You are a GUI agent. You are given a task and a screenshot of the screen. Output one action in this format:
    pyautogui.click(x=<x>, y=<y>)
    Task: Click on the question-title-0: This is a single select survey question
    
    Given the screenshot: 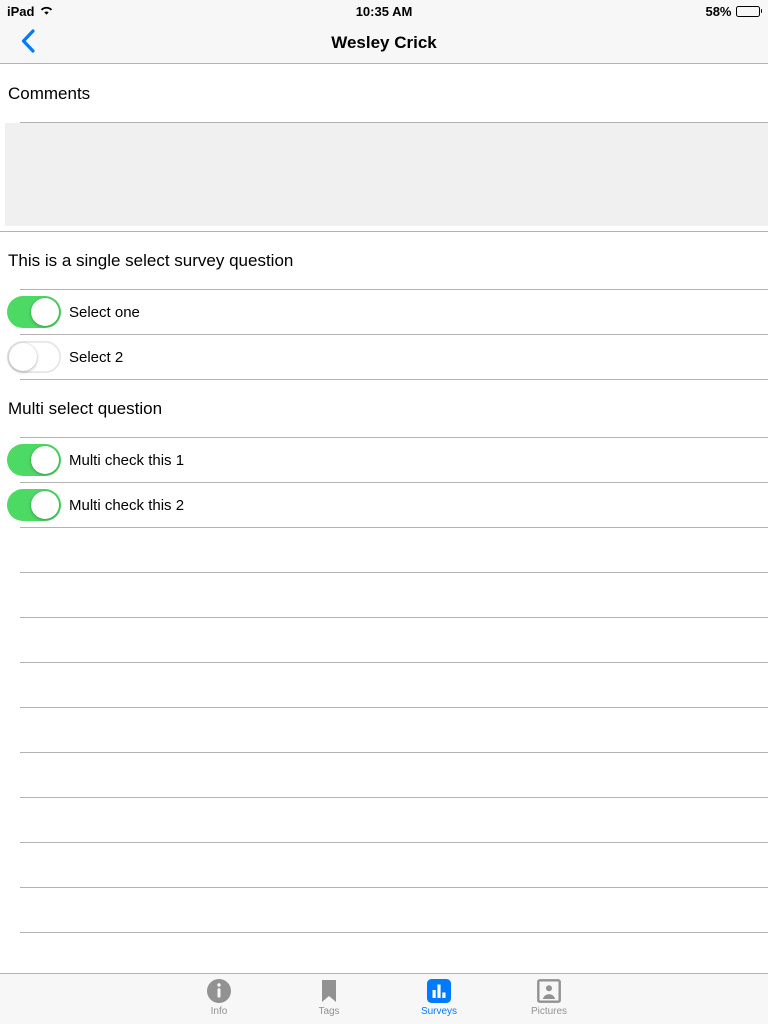 What is the action you would take?
    pyautogui.click(x=151, y=260)
    